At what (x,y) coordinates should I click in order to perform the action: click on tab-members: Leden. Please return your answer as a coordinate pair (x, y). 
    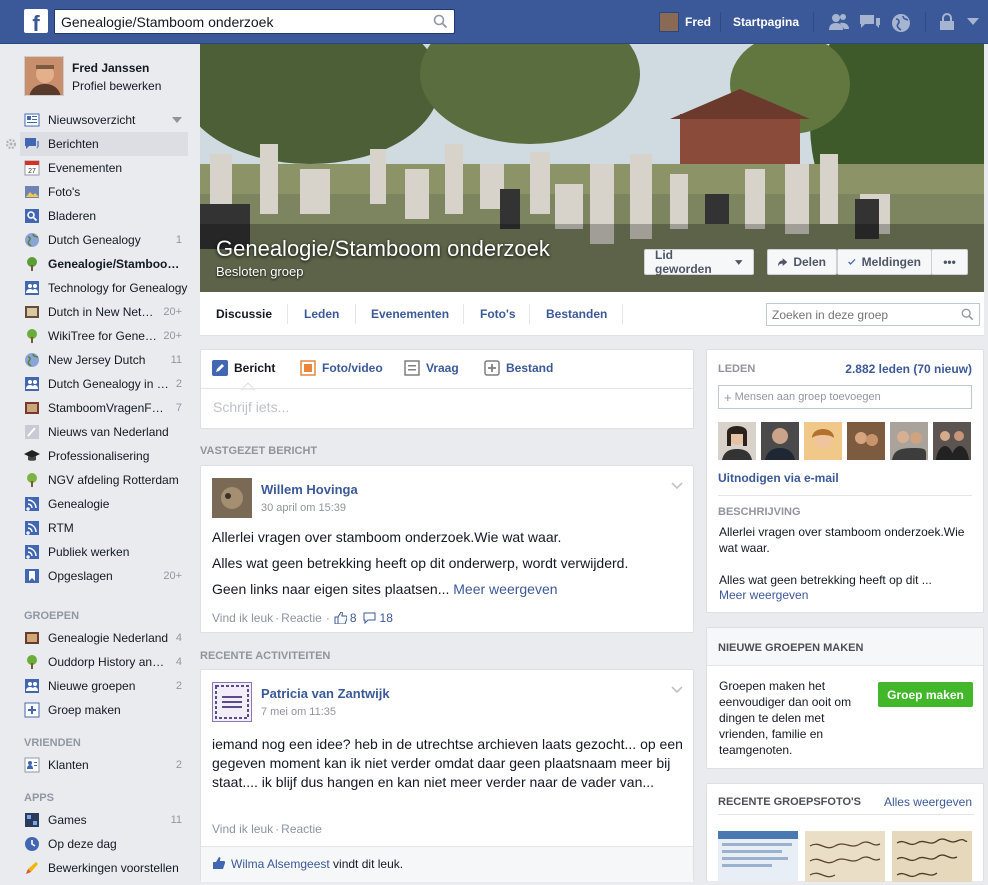
    Looking at the image, I should click on (321, 314).